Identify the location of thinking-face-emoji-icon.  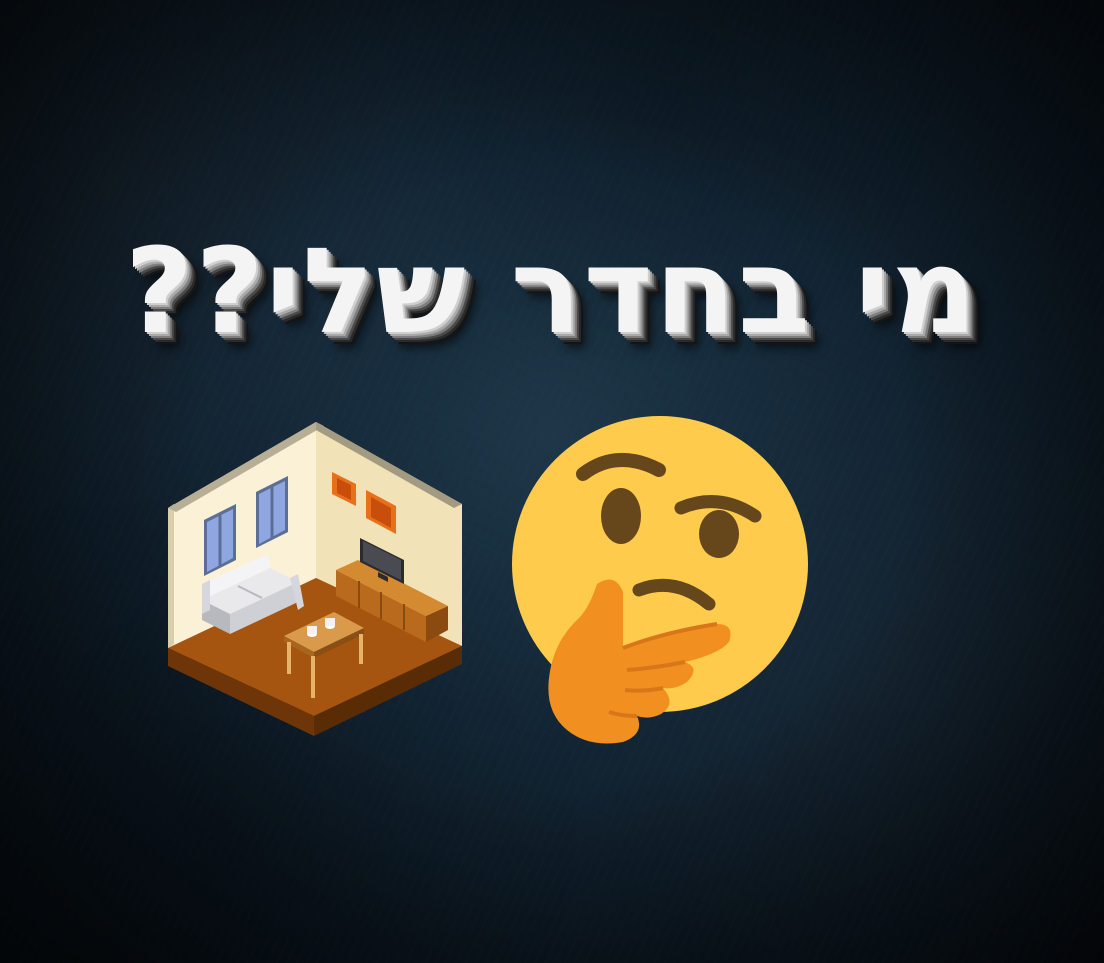
(660, 580).